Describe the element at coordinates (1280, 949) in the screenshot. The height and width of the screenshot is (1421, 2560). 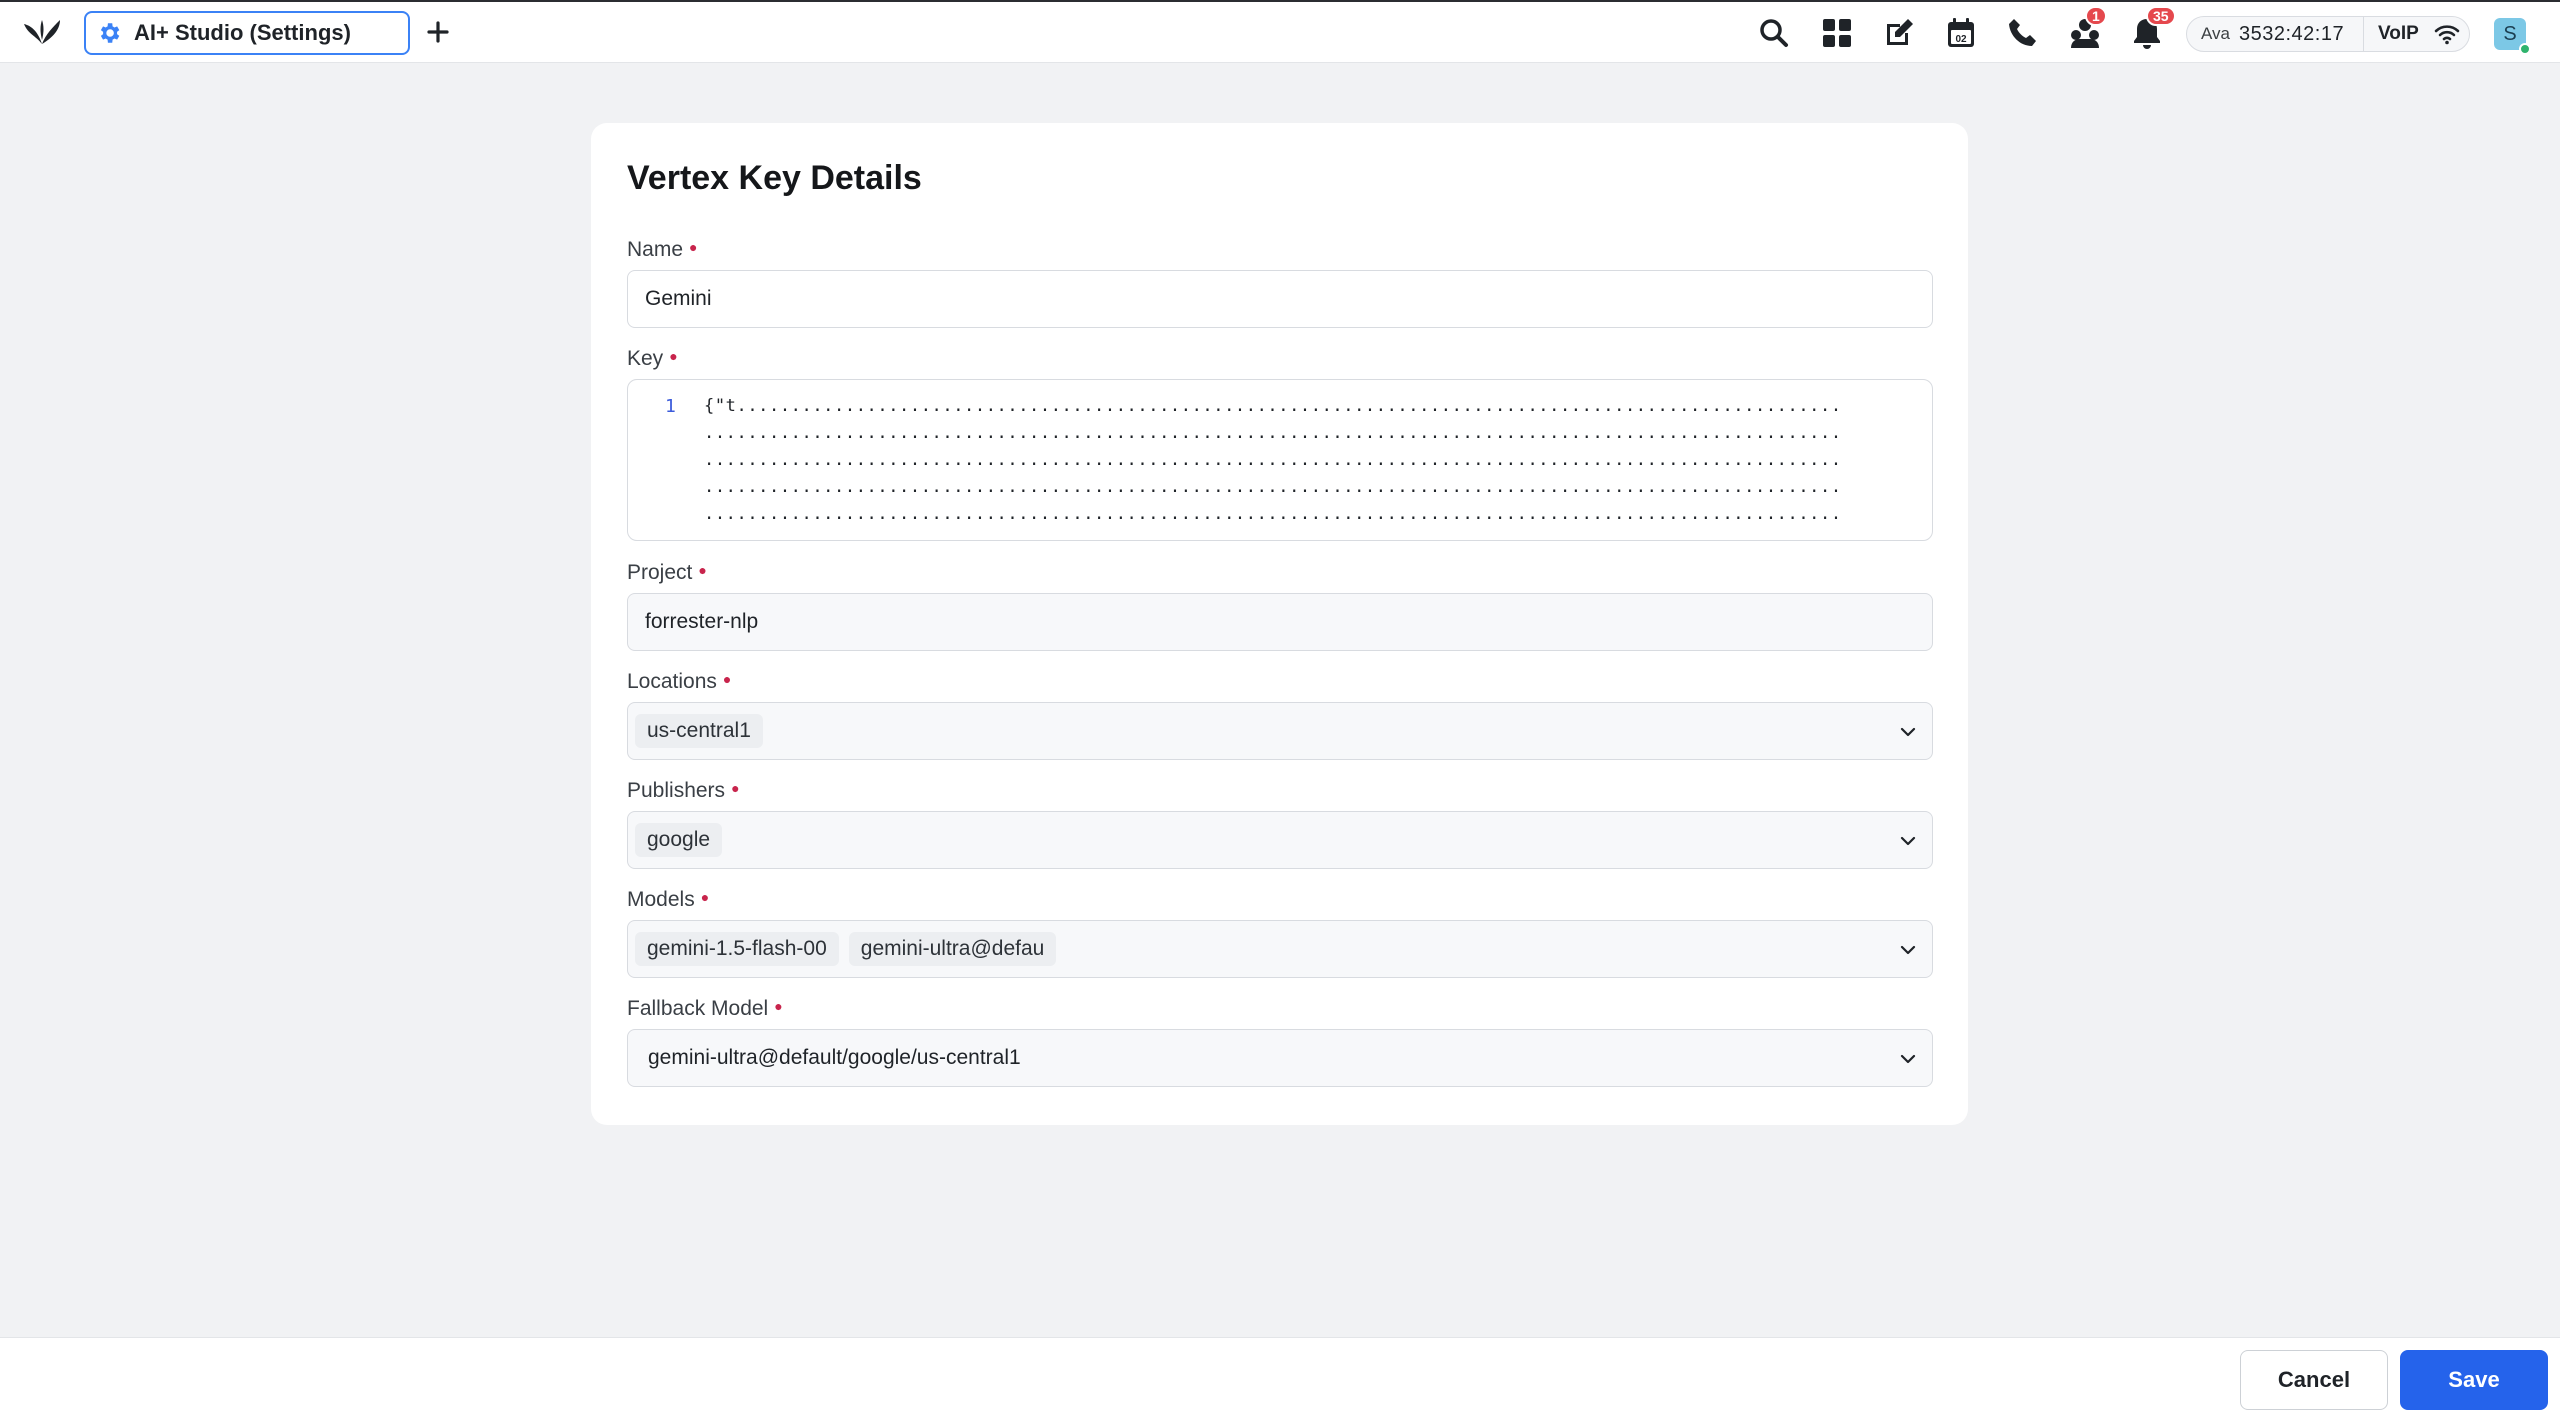
I see `models-select: gemini-1.5-flash-00 gemini-ultra@defau` at that location.